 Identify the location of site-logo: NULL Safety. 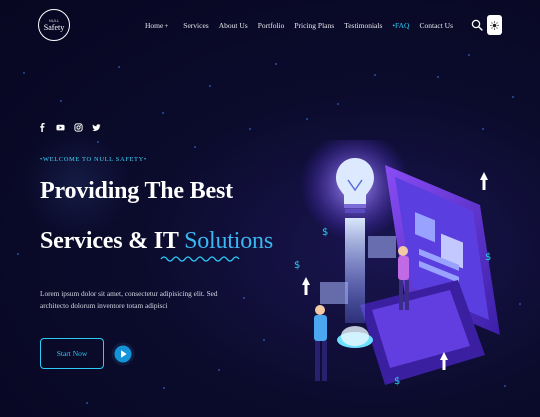
(54, 25).